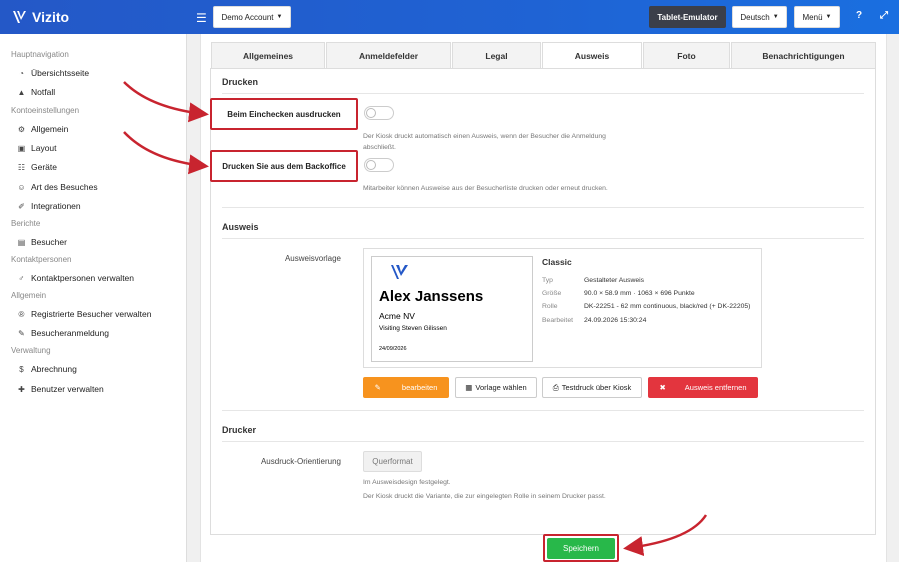  I want to click on plug-icon: ✐, so click(21, 206).